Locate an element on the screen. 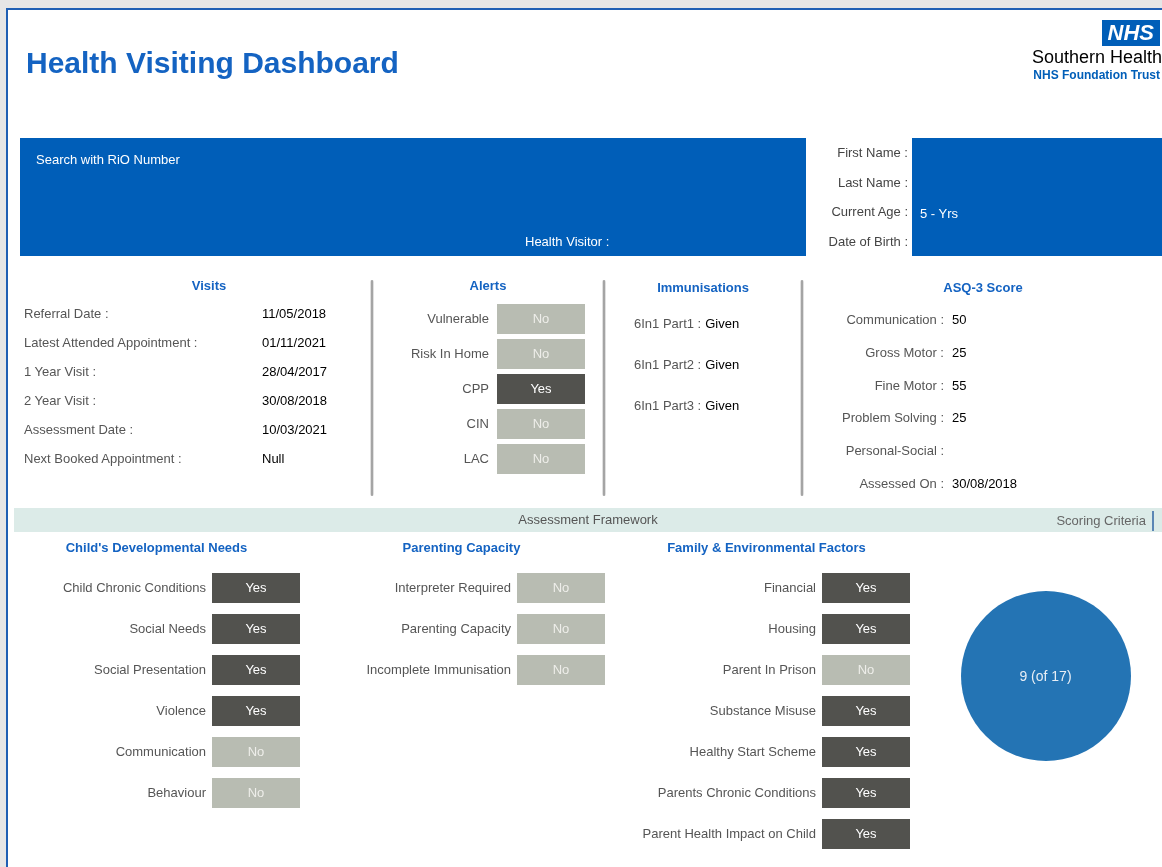 The width and height of the screenshot is (1162, 867). immunisation-label: 6In1 Part1 : is located at coordinates (668, 323).